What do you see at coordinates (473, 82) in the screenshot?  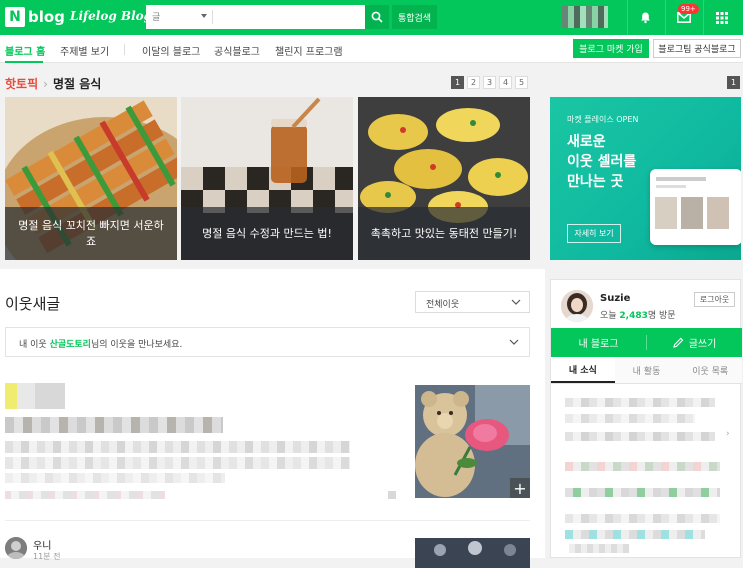 I see `page-2: 2` at bounding box center [473, 82].